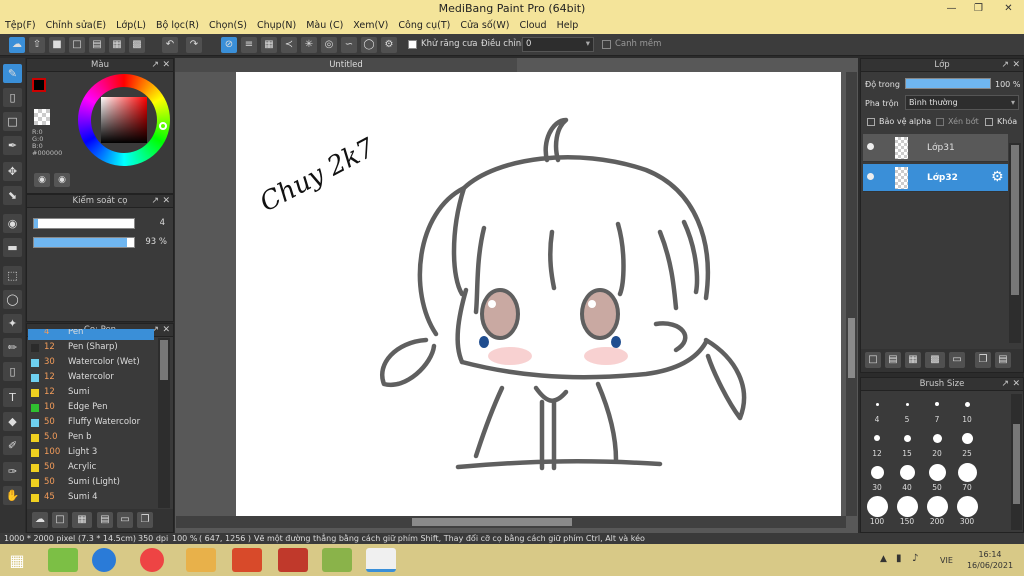 The width and height of the screenshot is (1024, 576). Describe the element at coordinates (77, 45) in the screenshot. I see `chat-icon: □` at that location.